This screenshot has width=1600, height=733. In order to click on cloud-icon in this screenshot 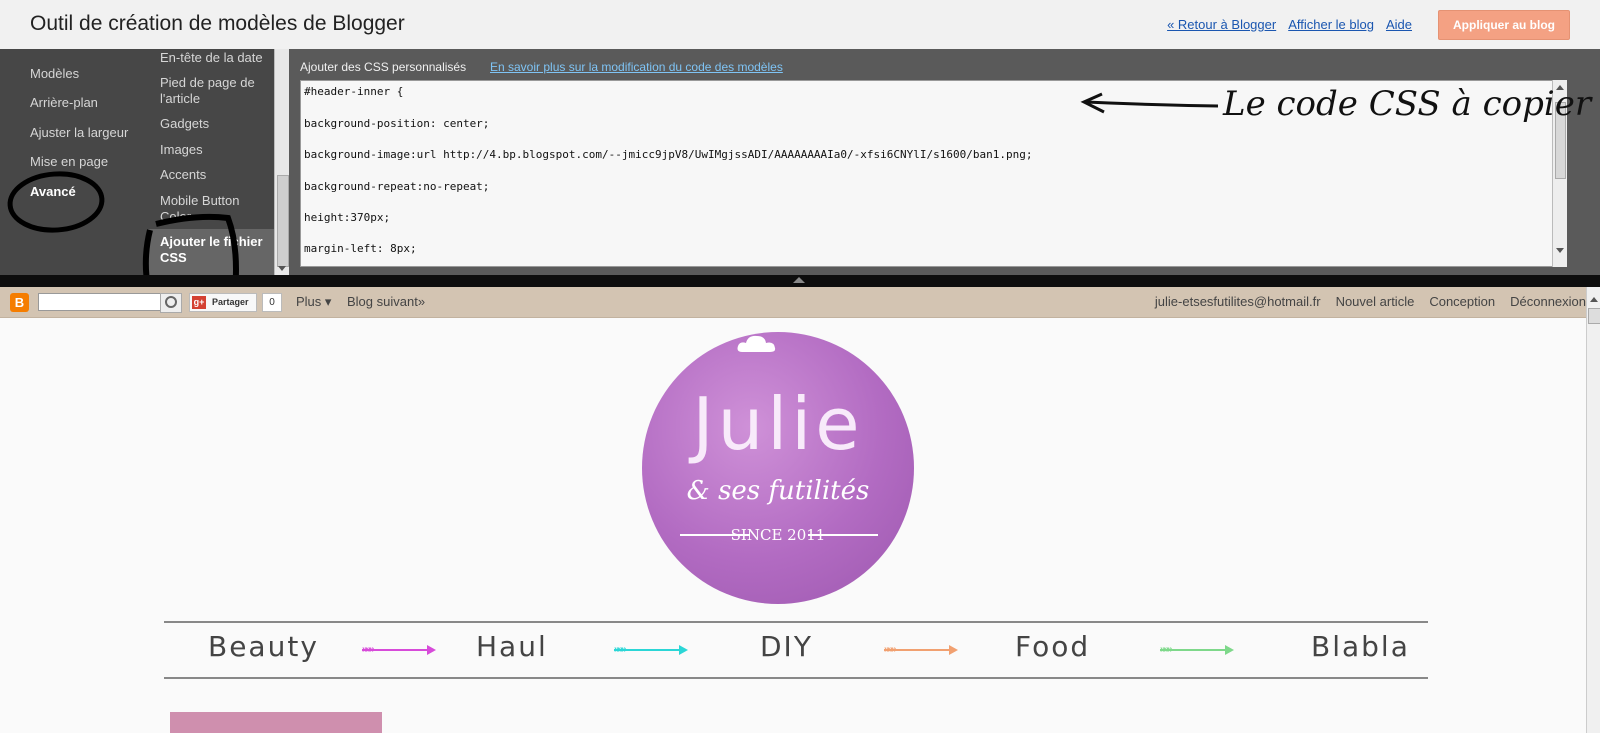, I will do `click(756, 343)`.